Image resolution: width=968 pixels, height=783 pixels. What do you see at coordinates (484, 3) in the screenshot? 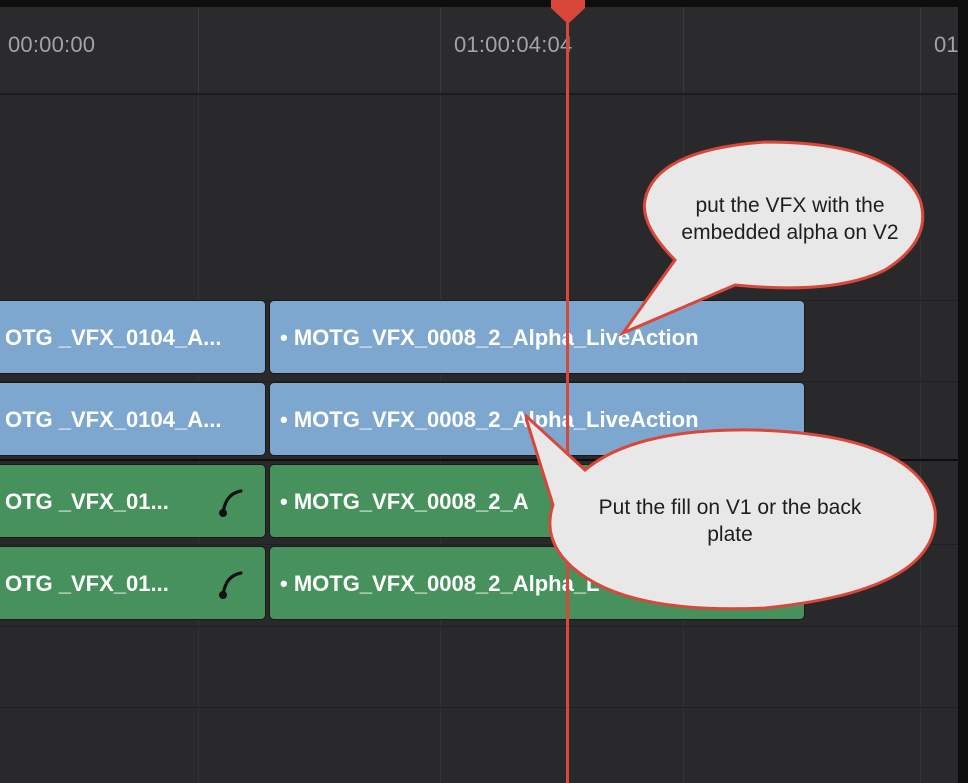
I see `window-top-edge` at bounding box center [484, 3].